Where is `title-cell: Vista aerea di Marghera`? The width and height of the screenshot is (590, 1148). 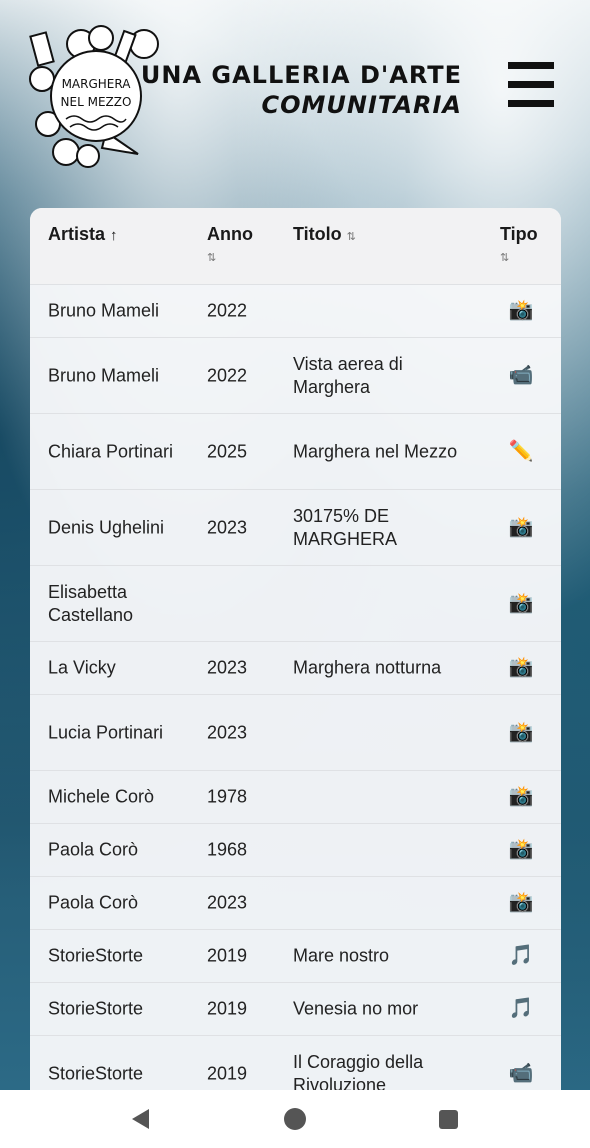 title-cell: Vista aerea di Marghera is located at coordinates (348, 375).